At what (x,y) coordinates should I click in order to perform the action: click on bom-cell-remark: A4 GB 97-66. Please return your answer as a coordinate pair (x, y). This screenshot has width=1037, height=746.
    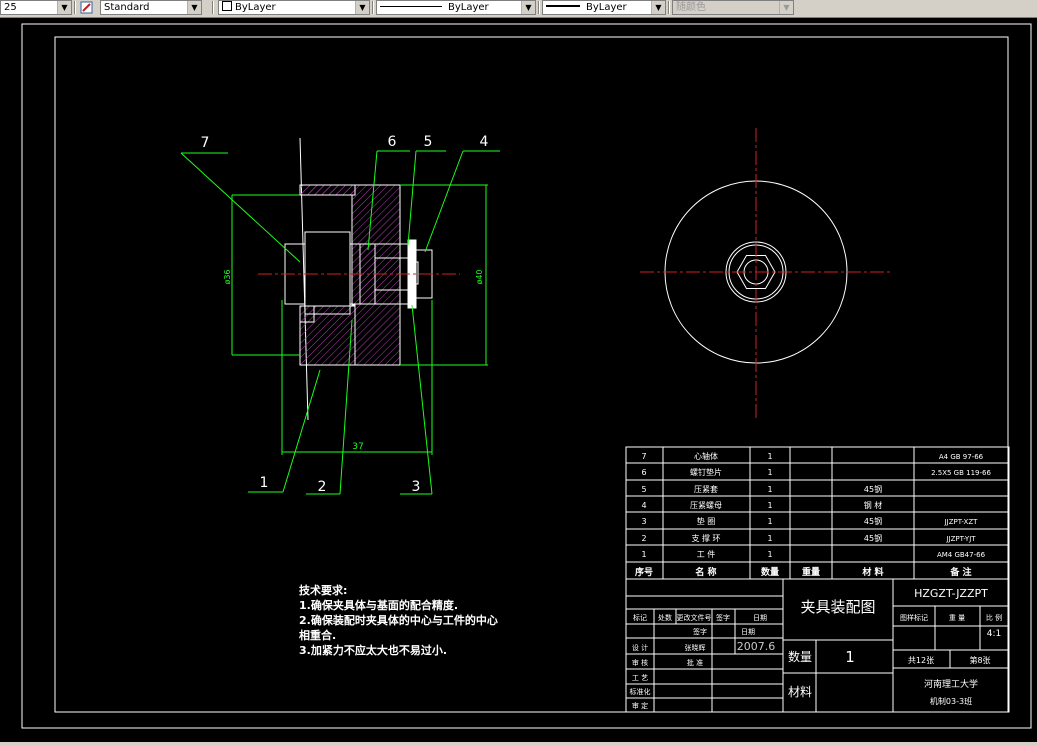
    Looking at the image, I should click on (961, 457).